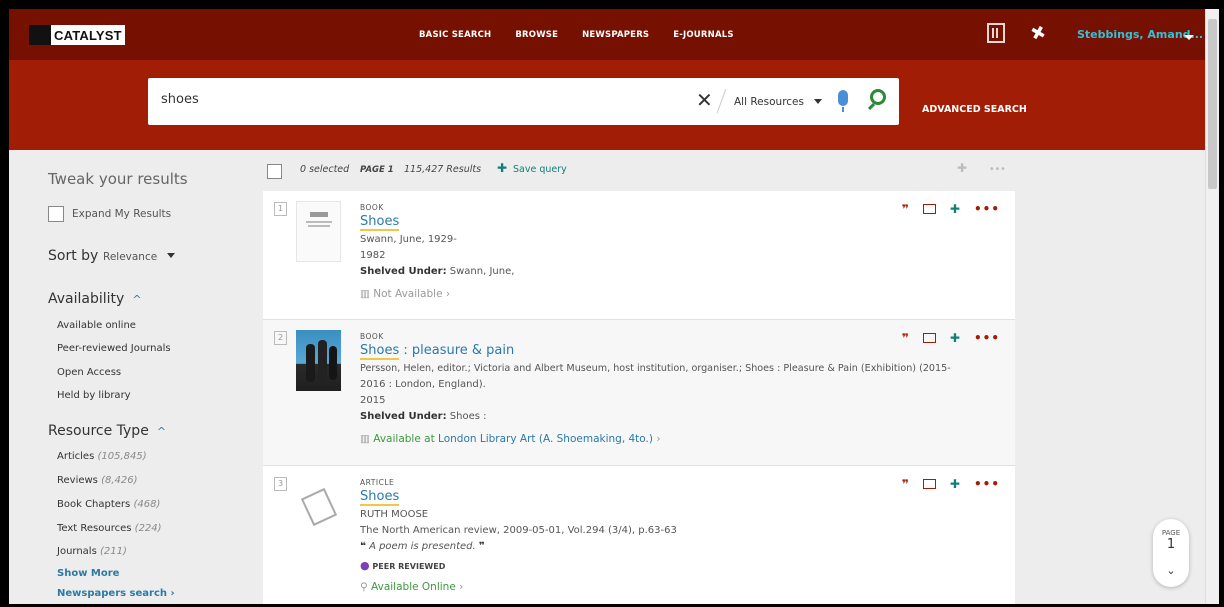 The image size is (1224, 607). I want to click on availability-link: ▥ Not Available ›, so click(405, 294).